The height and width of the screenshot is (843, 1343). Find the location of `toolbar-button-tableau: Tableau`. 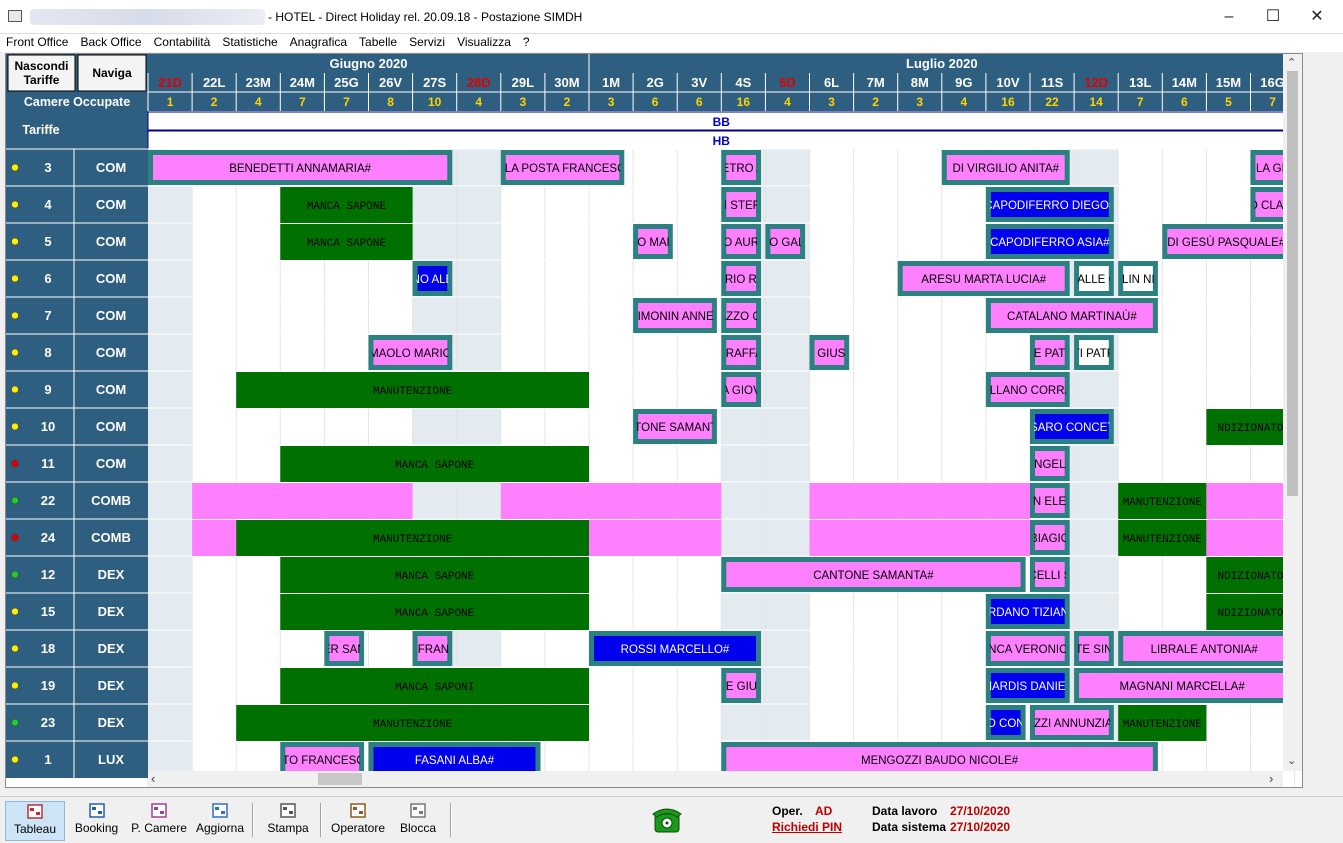

toolbar-button-tableau: Tableau is located at coordinates (35, 821).